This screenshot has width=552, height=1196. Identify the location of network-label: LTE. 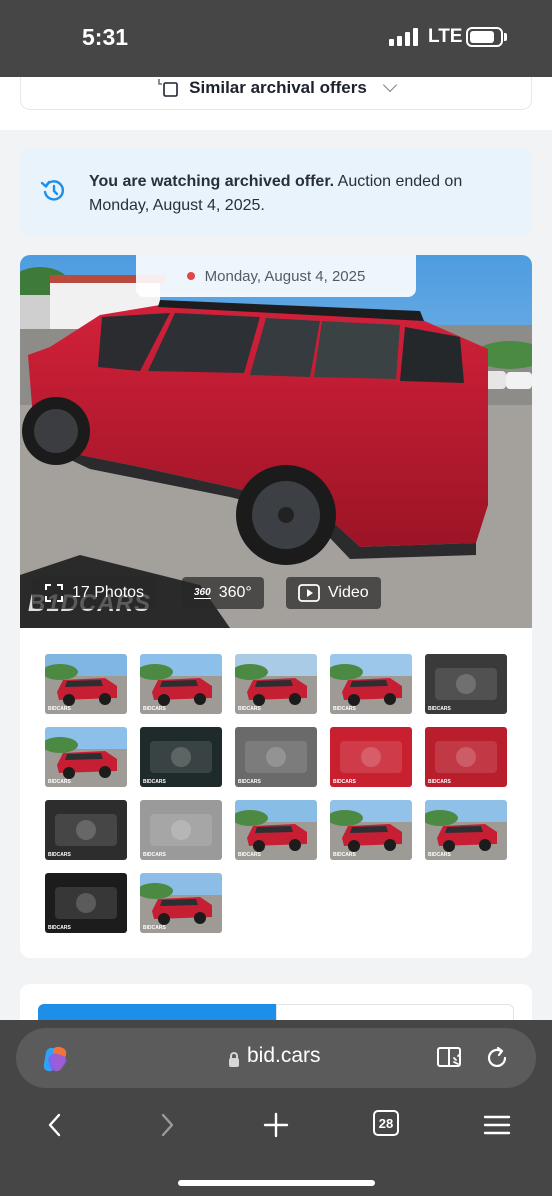
(445, 36).